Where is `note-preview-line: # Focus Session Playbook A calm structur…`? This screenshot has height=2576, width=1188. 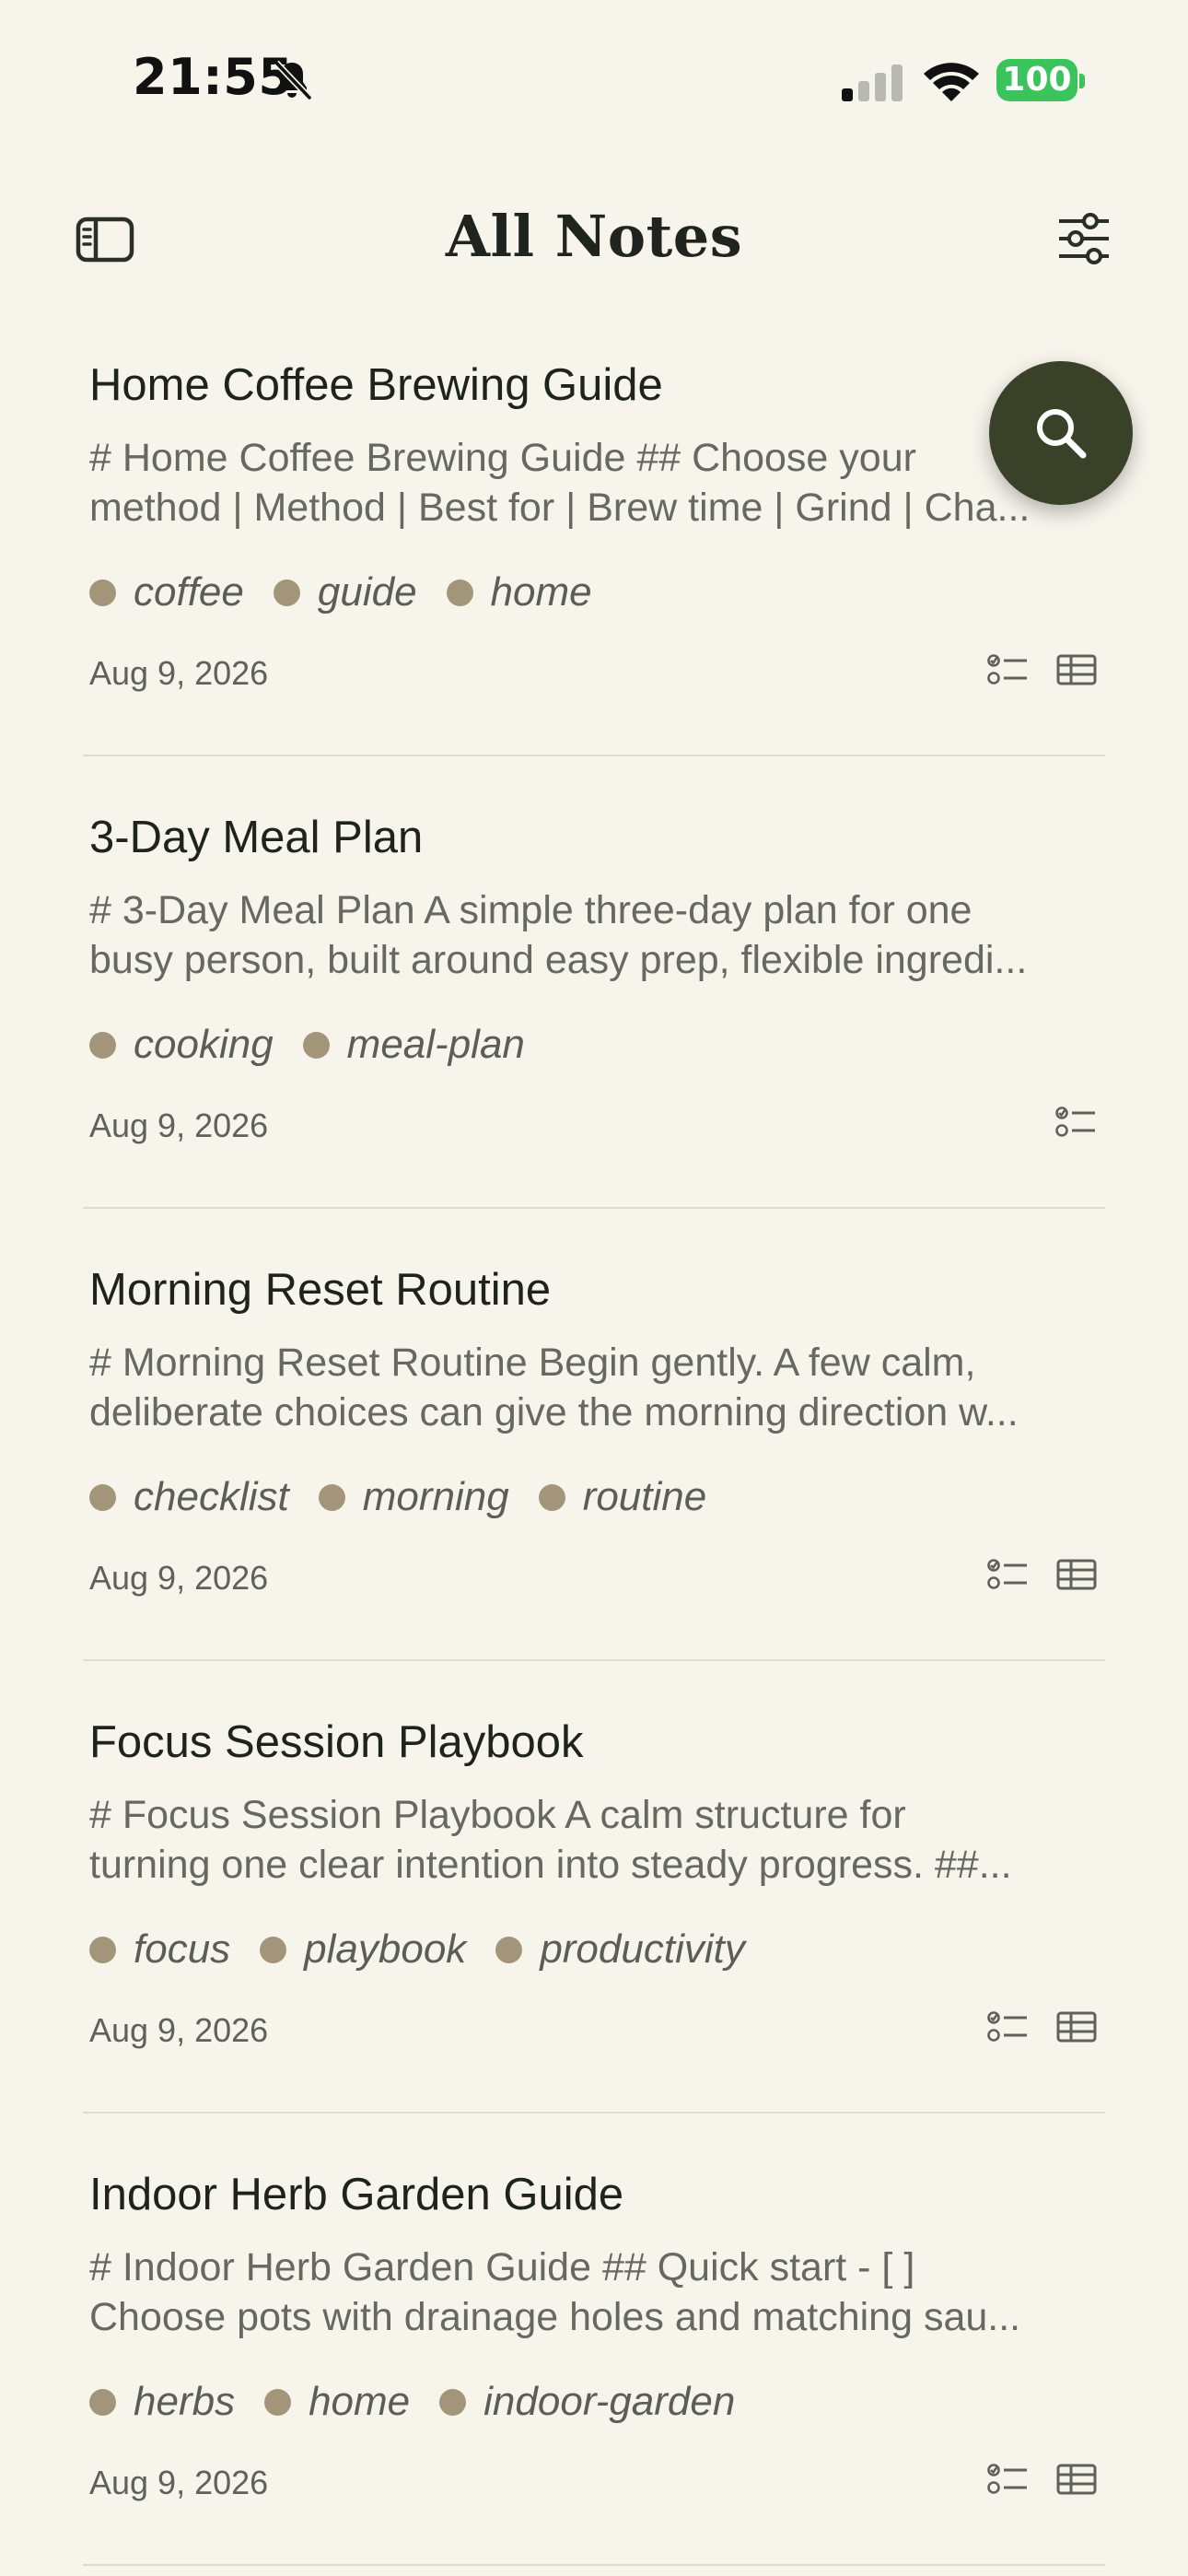
note-preview-line: # Focus Session Playbook A calm structur… is located at coordinates (497, 1815).